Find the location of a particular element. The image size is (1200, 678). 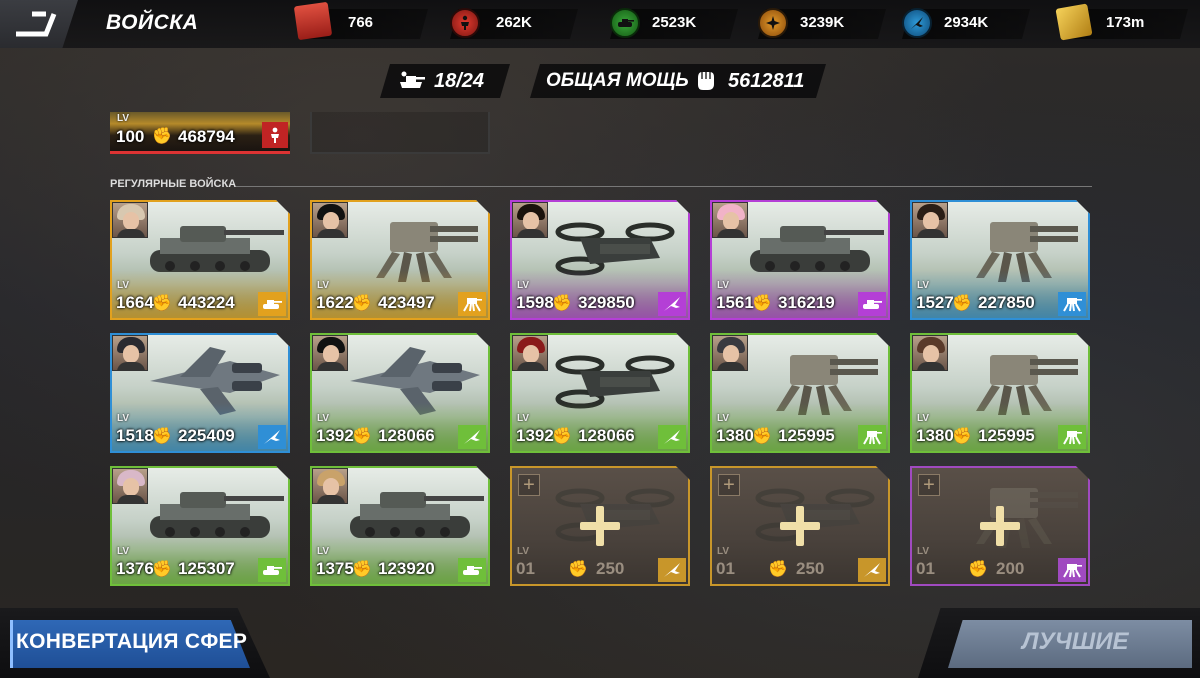

resource-value: 2934K is located at coordinates (966, 22).